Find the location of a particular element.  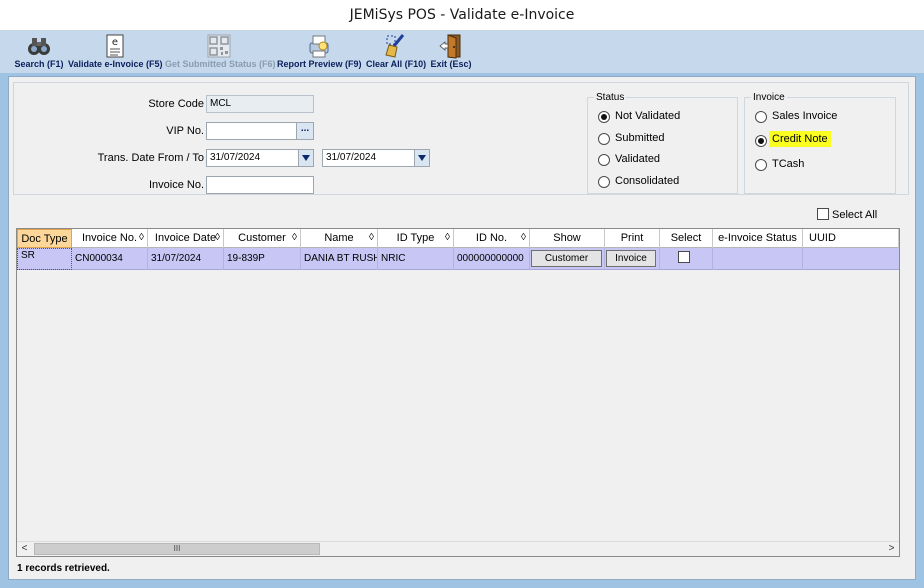

row-select-checkbox is located at coordinates (684, 257).